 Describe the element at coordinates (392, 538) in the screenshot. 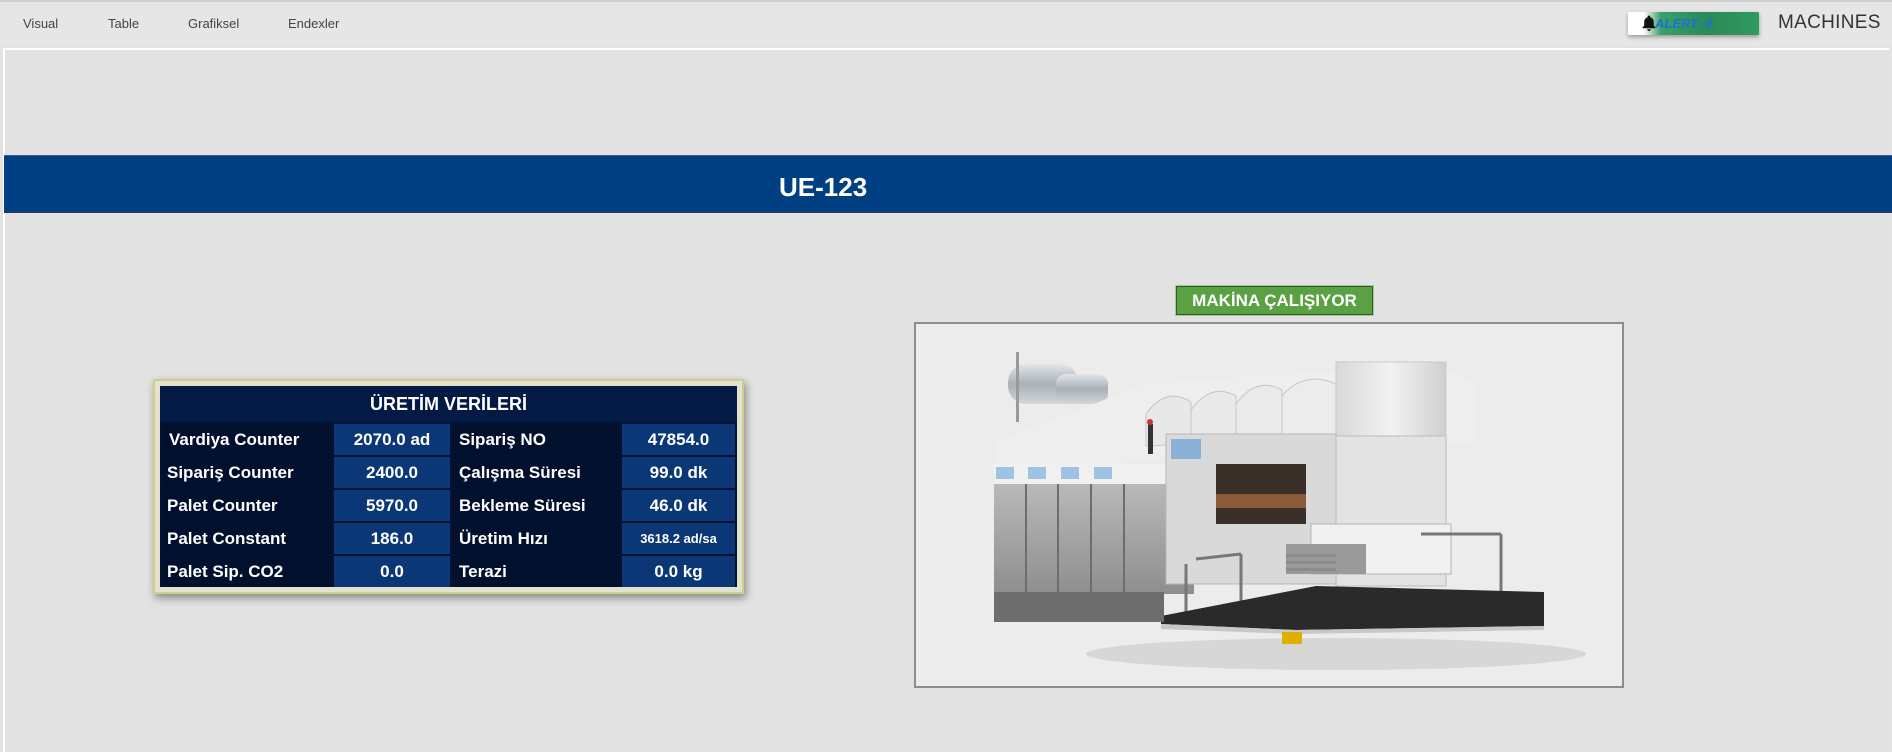

I see `row-4-value-1: 186.0` at that location.